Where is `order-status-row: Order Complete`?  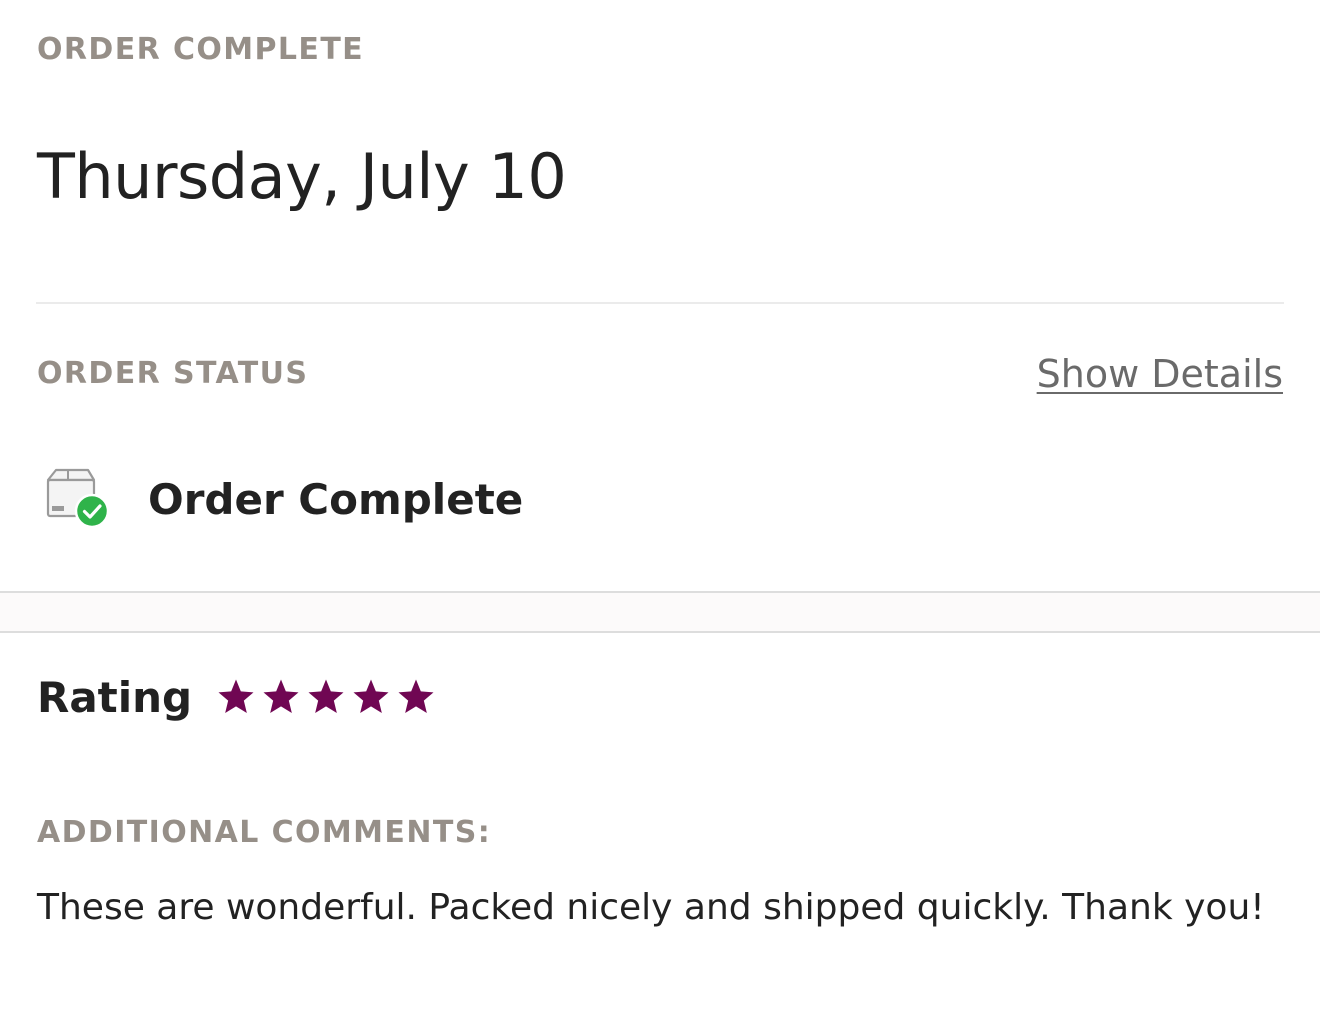 order-status-row: Order Complete is located at coordinates (283, 499).